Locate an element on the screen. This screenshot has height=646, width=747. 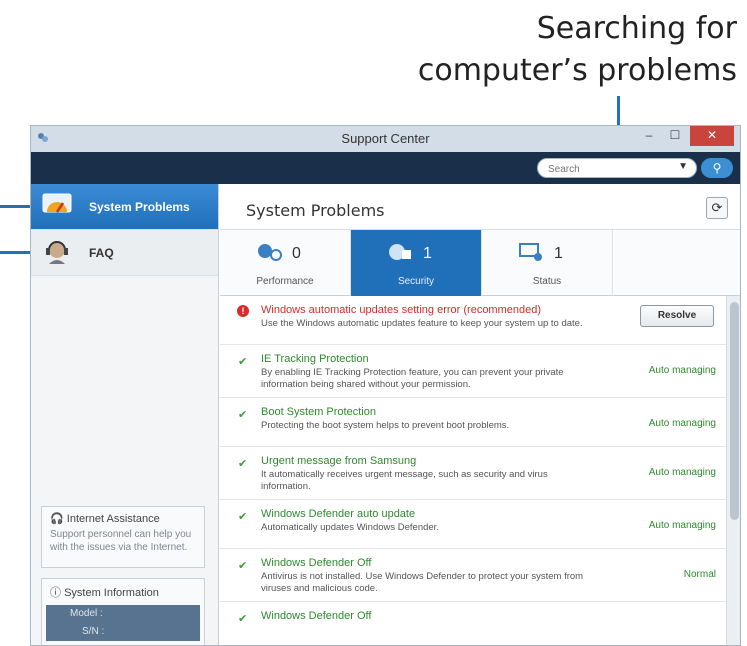
headset-icon: 🎧 is located at coordinates (57, 519).